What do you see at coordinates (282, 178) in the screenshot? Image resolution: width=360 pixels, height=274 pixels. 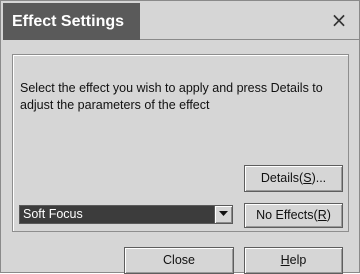 I see `details-label: Details(` at bounding box center [282, 178].